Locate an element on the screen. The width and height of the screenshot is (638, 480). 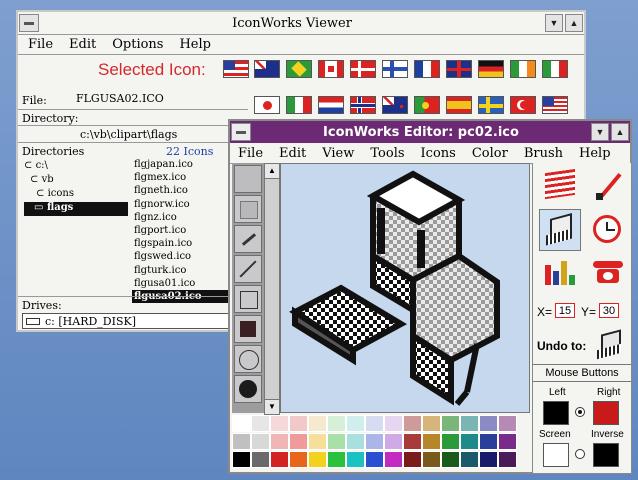
palette-color-palepink is located at coordinates (279, 423).